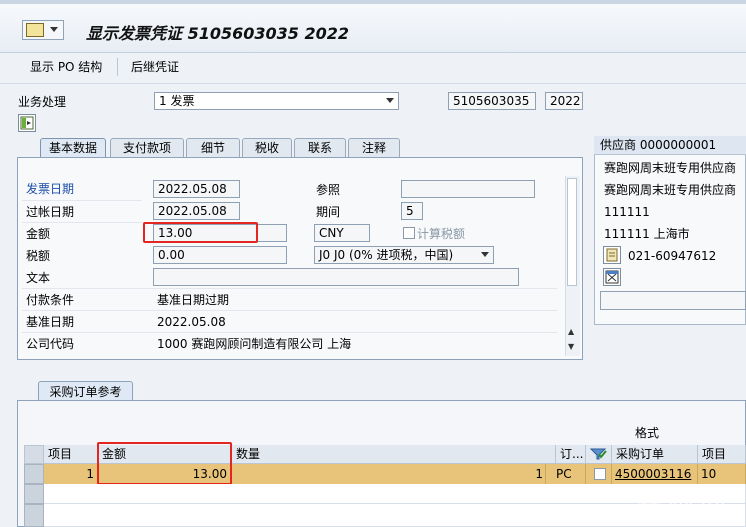 This screenshot has width=746, height=527. Describe the element at coordinates (196, 211) in the screenshot. I see `posting-date-field: 2022.05.08` at that location.